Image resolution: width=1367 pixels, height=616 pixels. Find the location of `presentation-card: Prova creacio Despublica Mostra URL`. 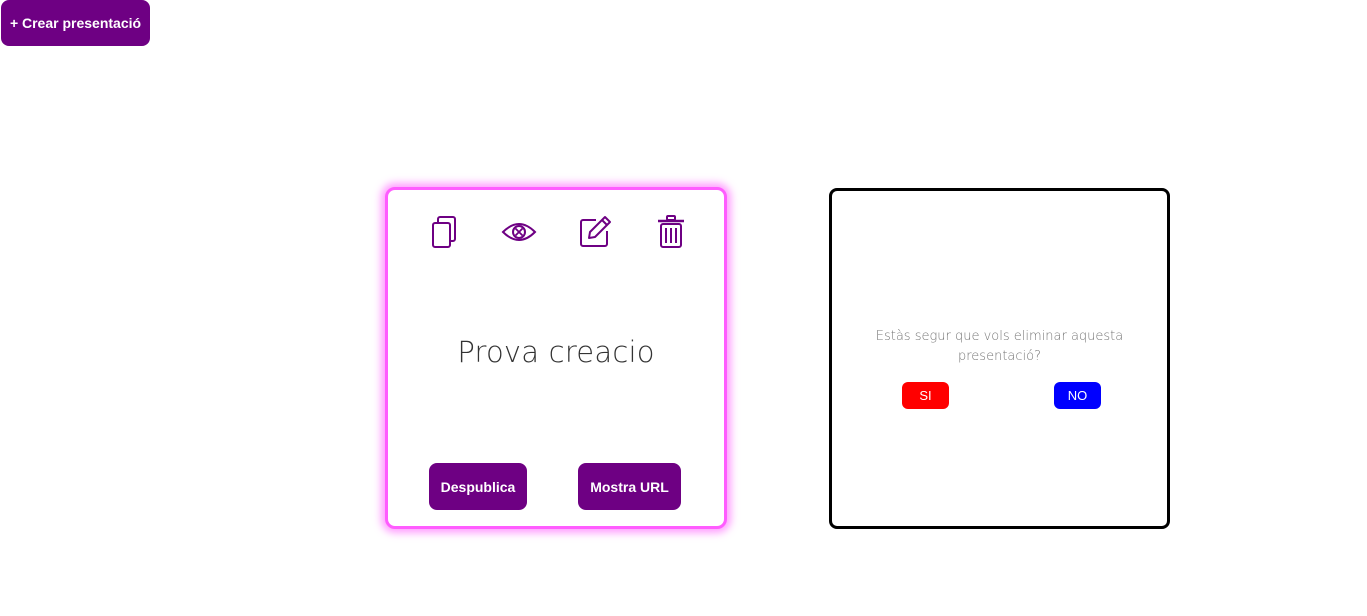

presentation-card: Prova creacio Despublica Mostra URL is located at coordinates (556, 358).